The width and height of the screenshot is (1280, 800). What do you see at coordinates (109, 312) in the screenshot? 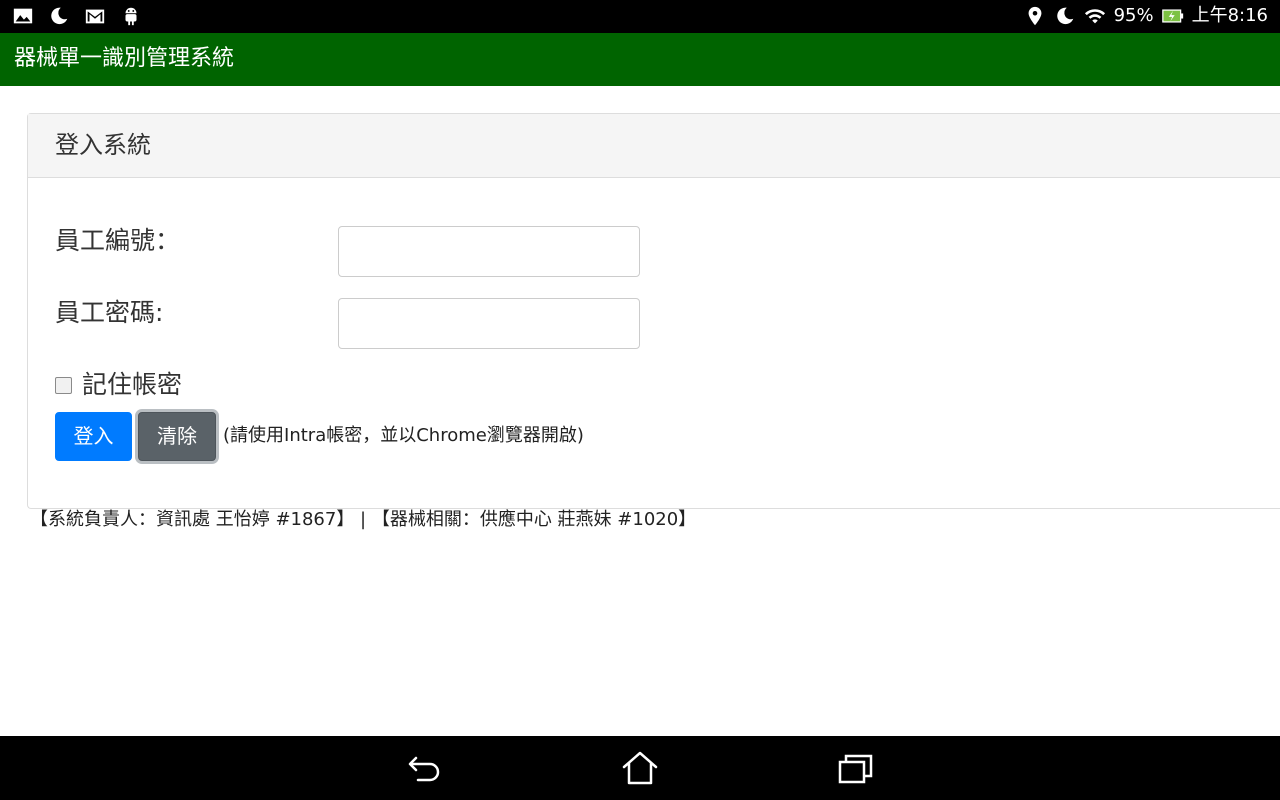
I see `password-label: 員工密碼:` at bounding box center [109, 312].